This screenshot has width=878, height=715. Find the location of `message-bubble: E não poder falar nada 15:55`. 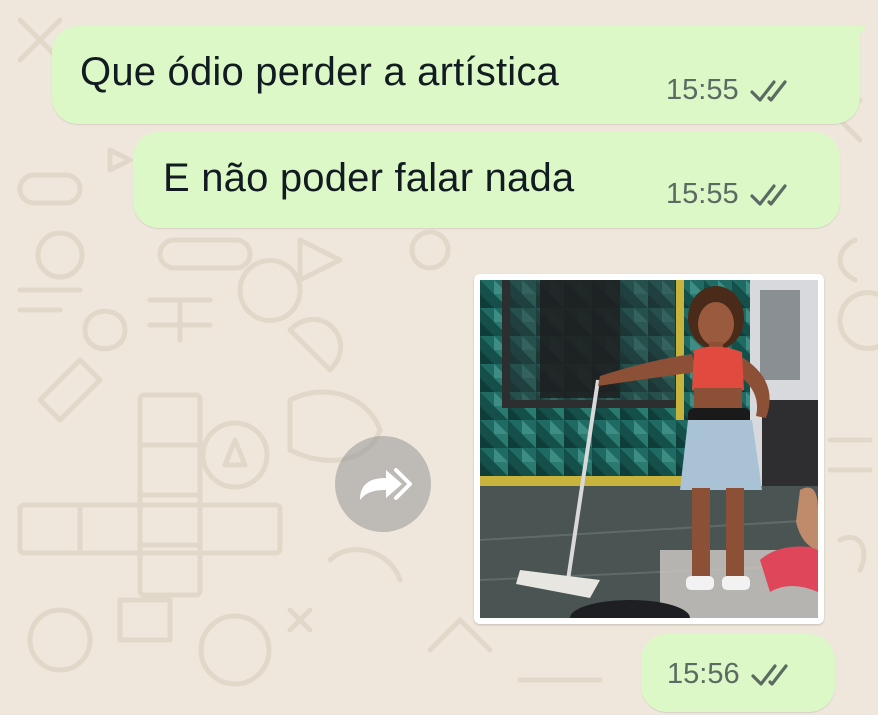

message-bubble: E não poder falar nada 15:55 is located at coordinates (486, 180).